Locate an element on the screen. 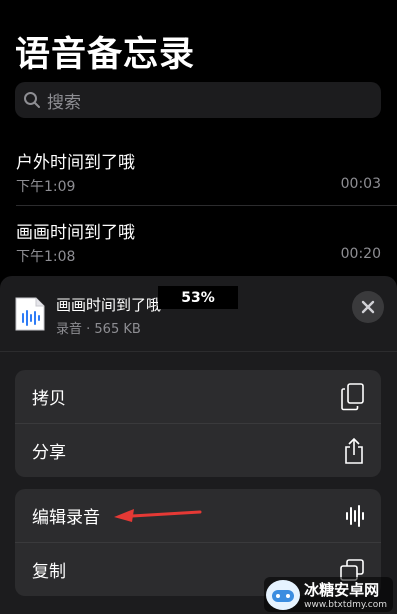 This screenshot has width=397, height=614. annotation-arrow is located at coordinates (158, 515).